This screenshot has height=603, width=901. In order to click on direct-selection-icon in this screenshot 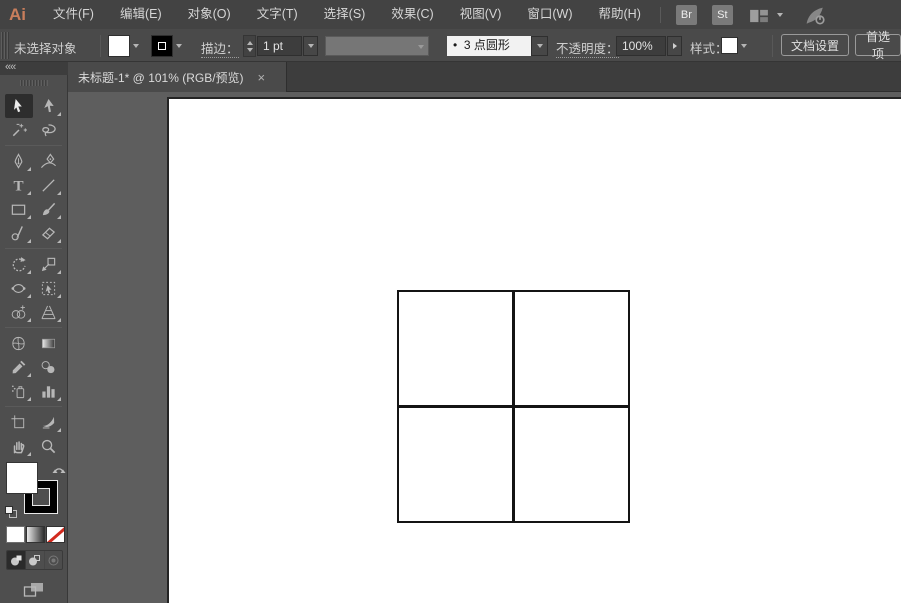, I will do `click(49, 105)`.